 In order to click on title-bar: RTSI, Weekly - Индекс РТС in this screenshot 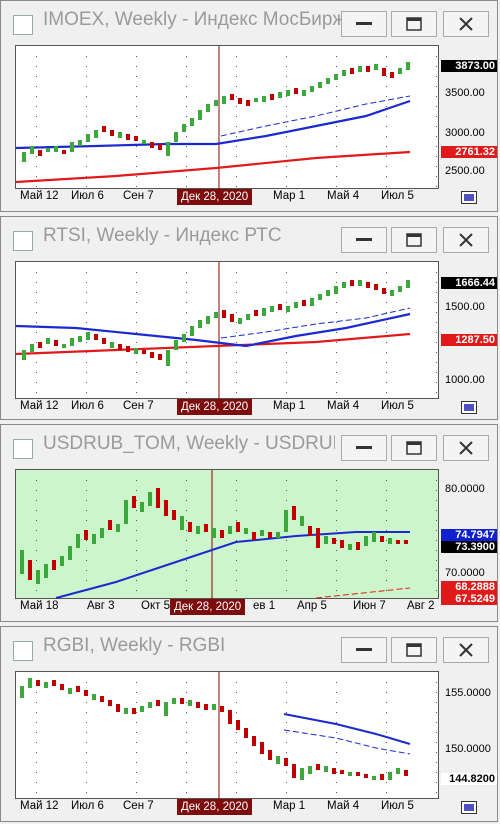, I will do `click(249, 238)`.